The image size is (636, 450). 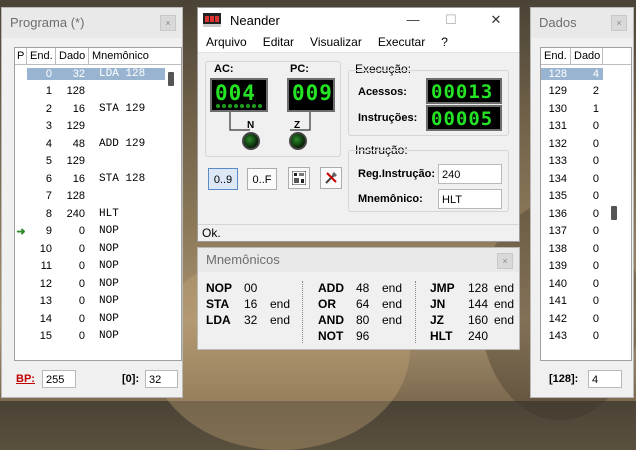 I want to click on neander-title: Neander, so click(x=255, y=20).